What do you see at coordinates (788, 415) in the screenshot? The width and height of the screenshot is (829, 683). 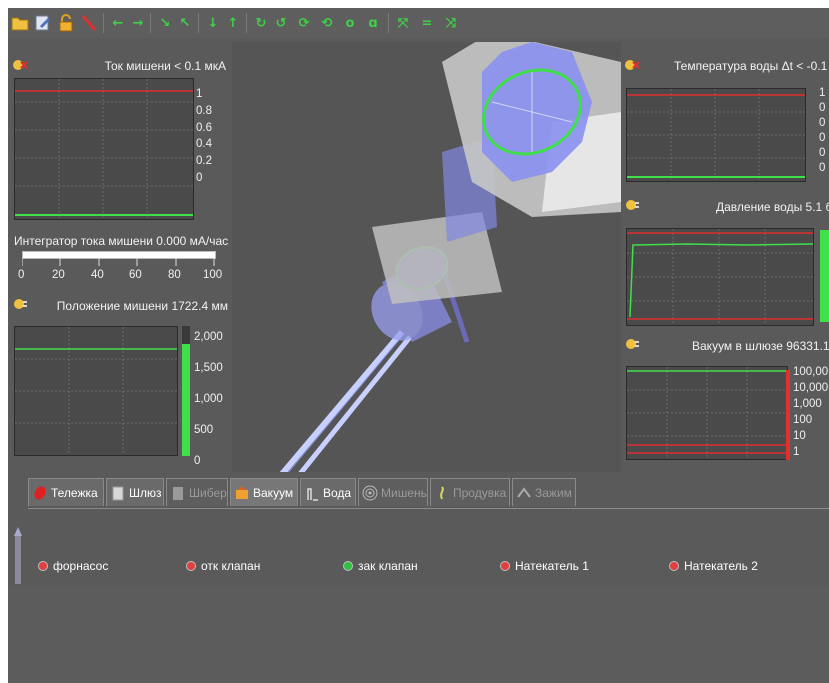 I see `vacuum-level` at bounding box center [788, 415].